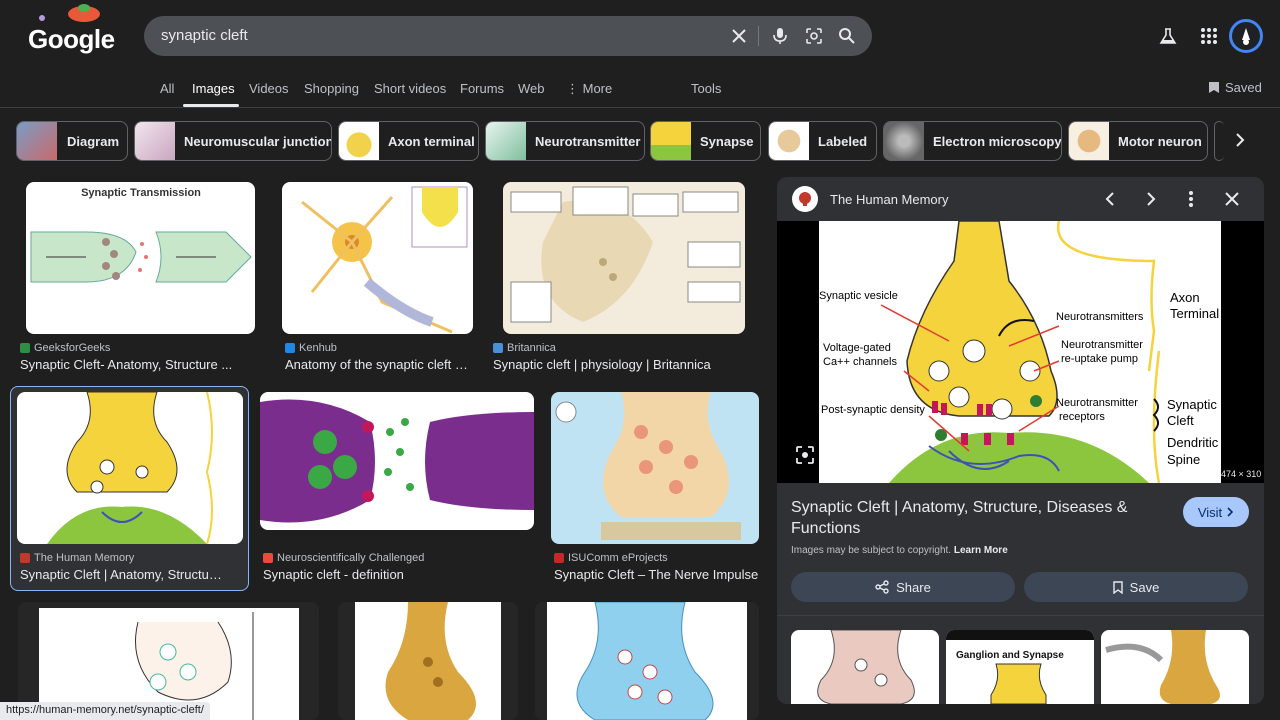 This screenshot has height=720, width=1280. I want to click on tab-all: All, so click(167, 88).